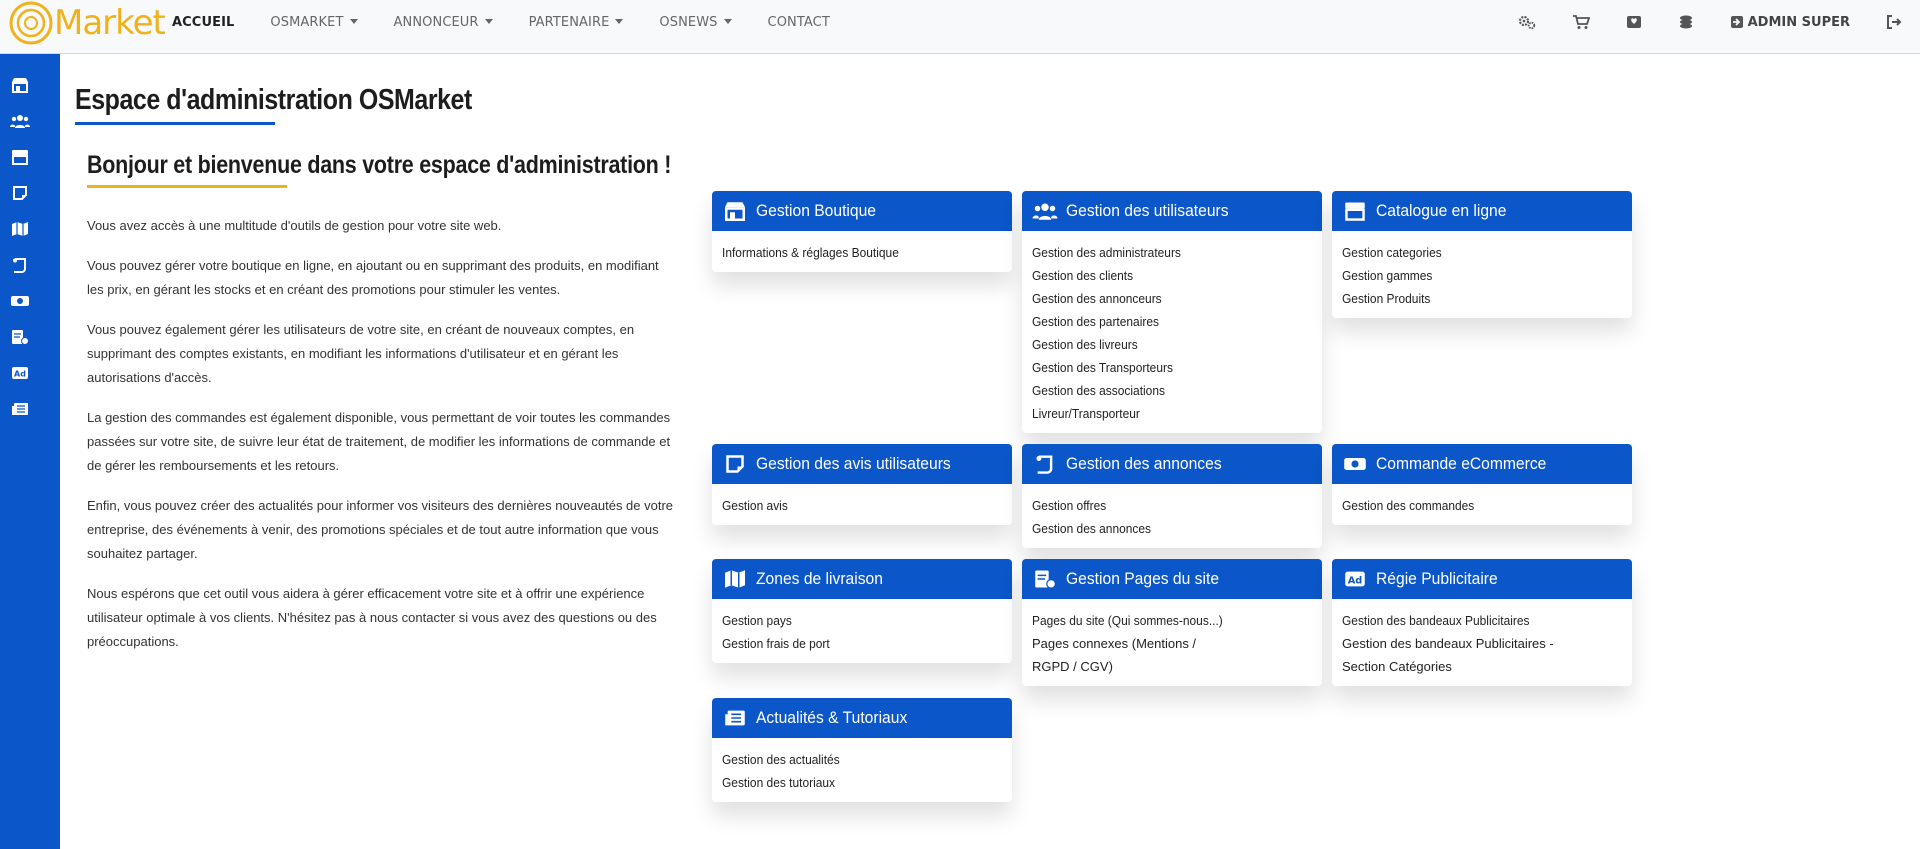 This screenshot has height=849, width=1920. Describe the element at coordinates (31, 23) in the screenshot. I see `logo-rings-icon` at that location.